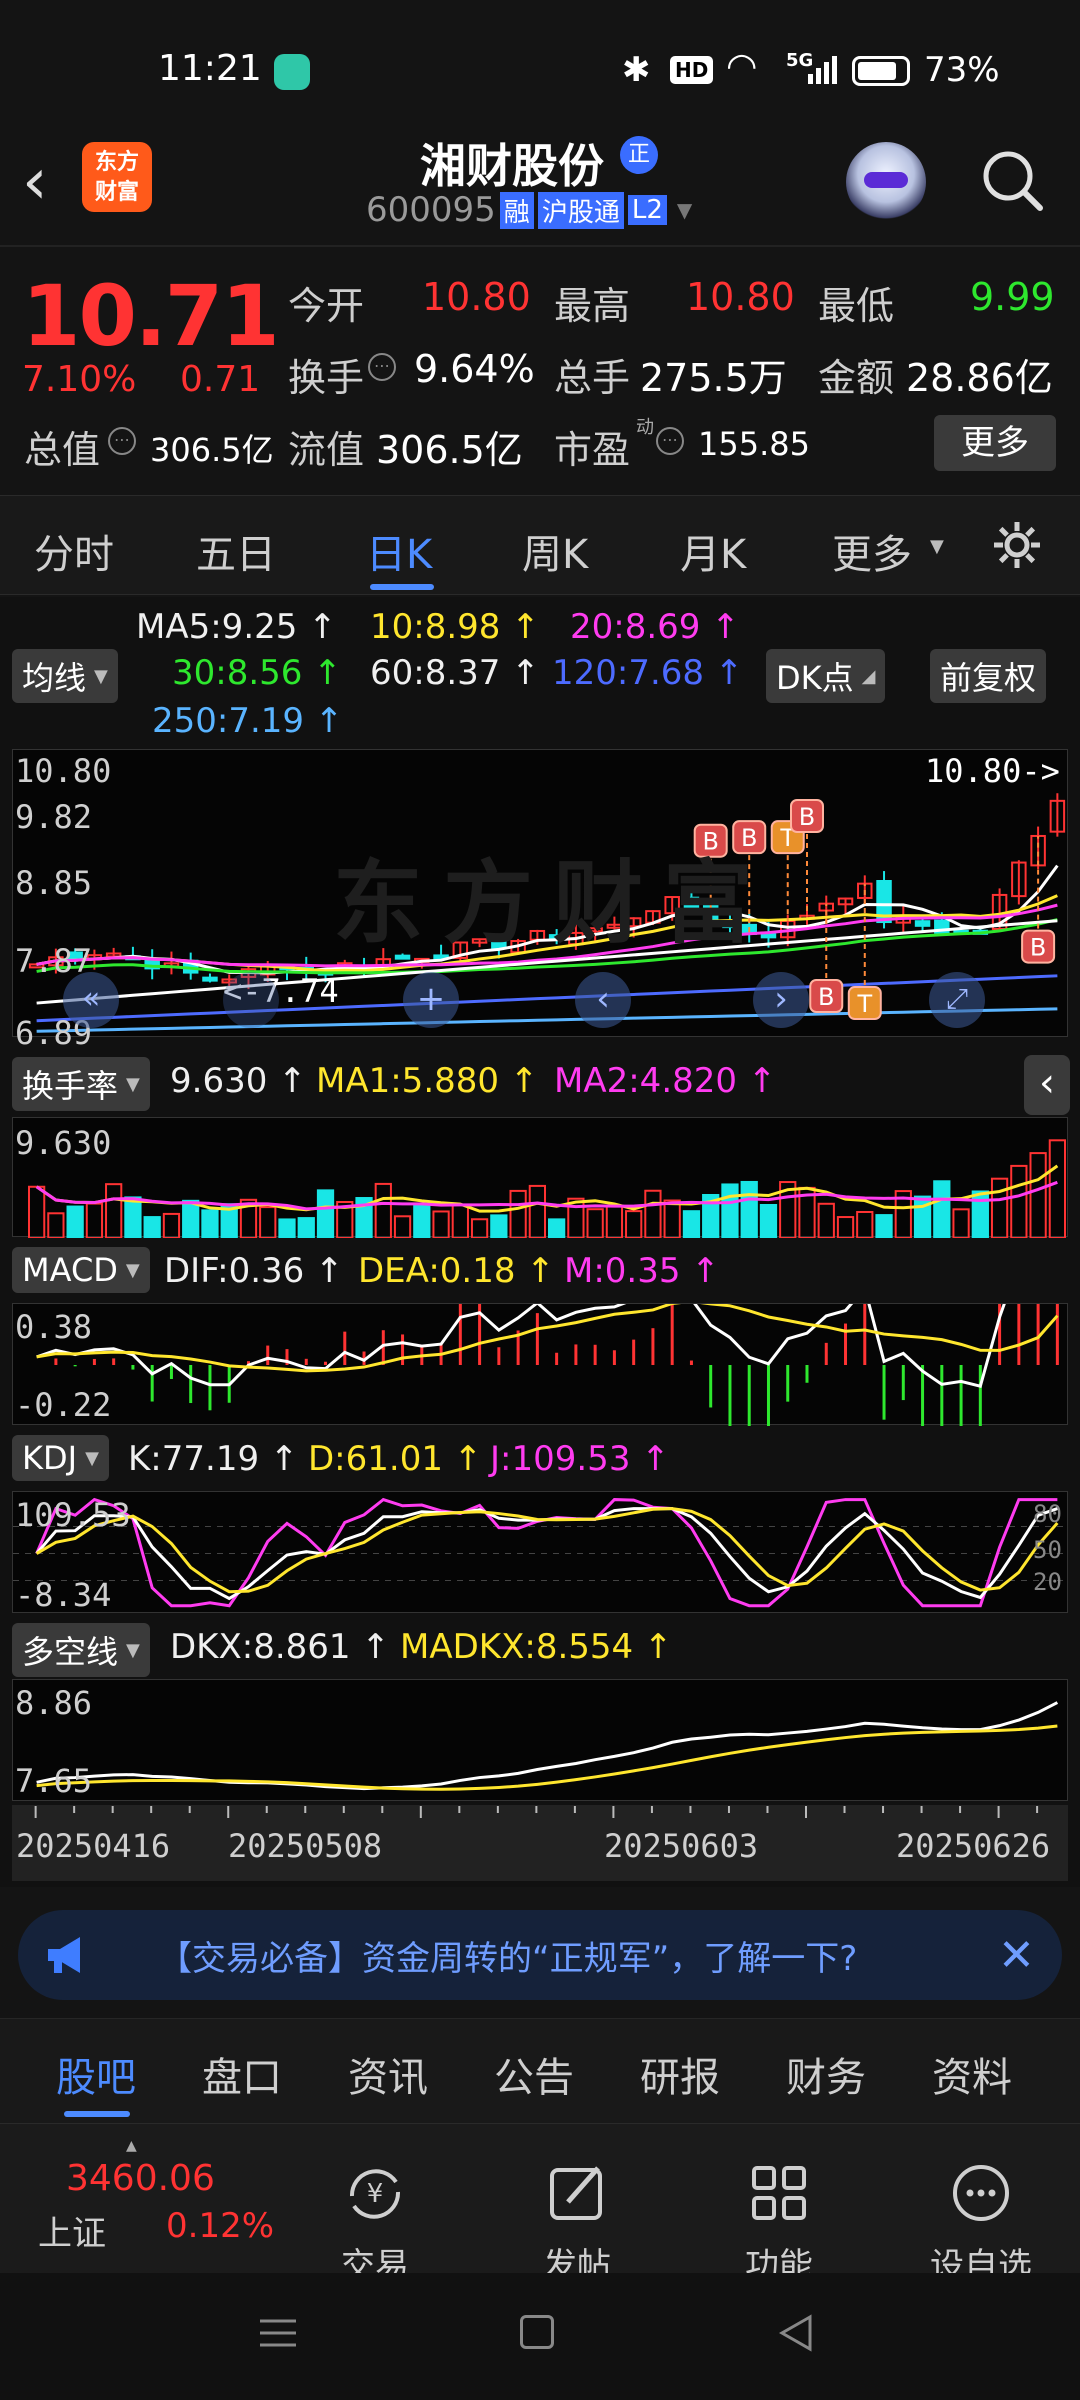 Image resolution: width=1080 pixels, height=2400 pixels. What do you see at coordinates (826, 2074) in the screenshot?
I see `tab-financials: 财务` at bounding box center [826, 2074].